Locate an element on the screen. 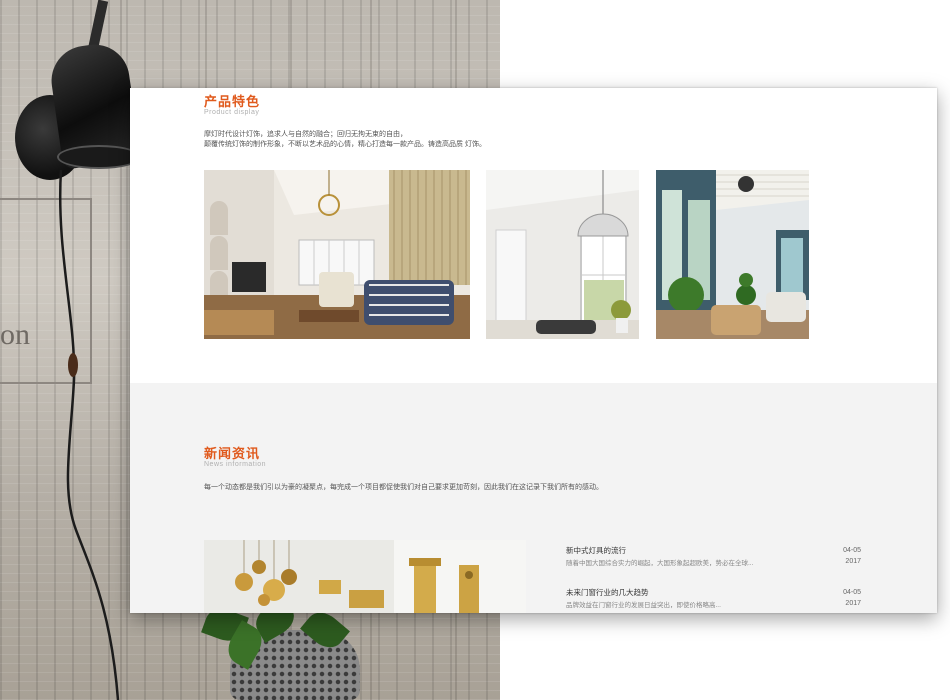  frame-text: on is located at coordinates (15, 334).